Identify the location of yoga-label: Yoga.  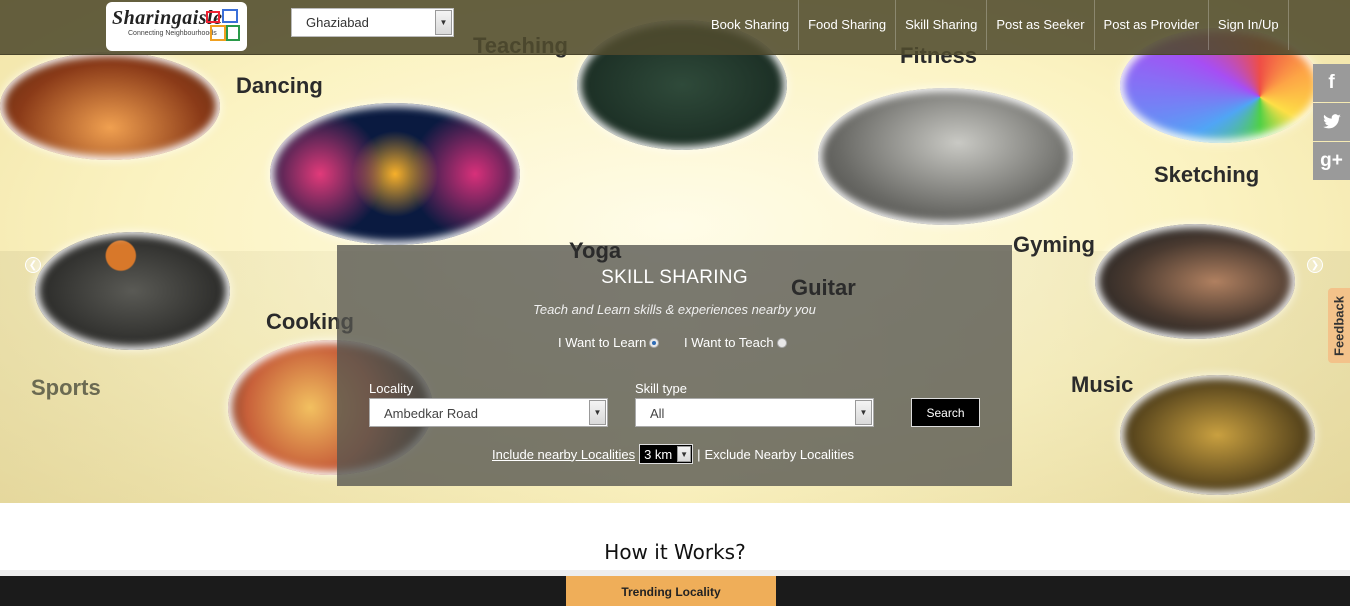
(595, 250).